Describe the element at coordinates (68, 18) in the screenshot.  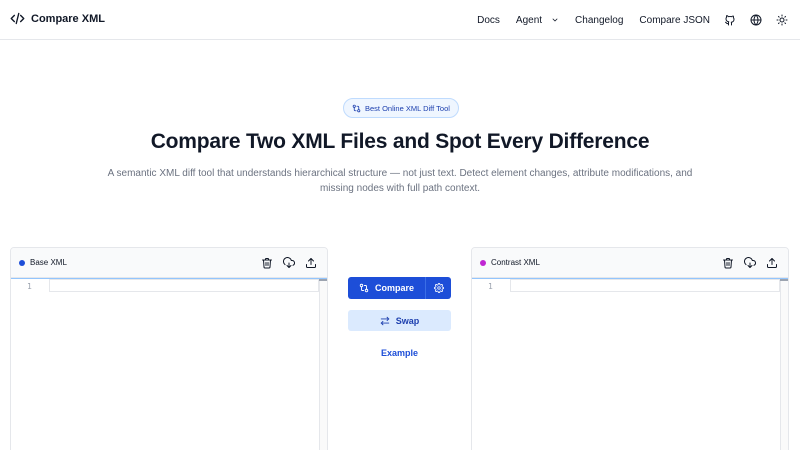
I see `brand-name: Compare XML` at that location.